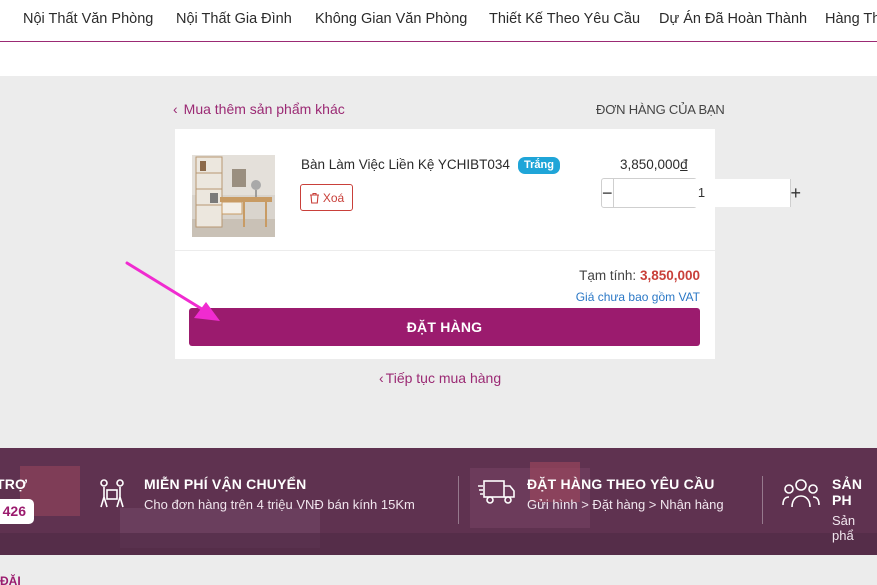  Describe the element at coordinates (391, 19) in the screenshot. I see `nav-item-office-space: Không Gian Văn Phòng` at that location.